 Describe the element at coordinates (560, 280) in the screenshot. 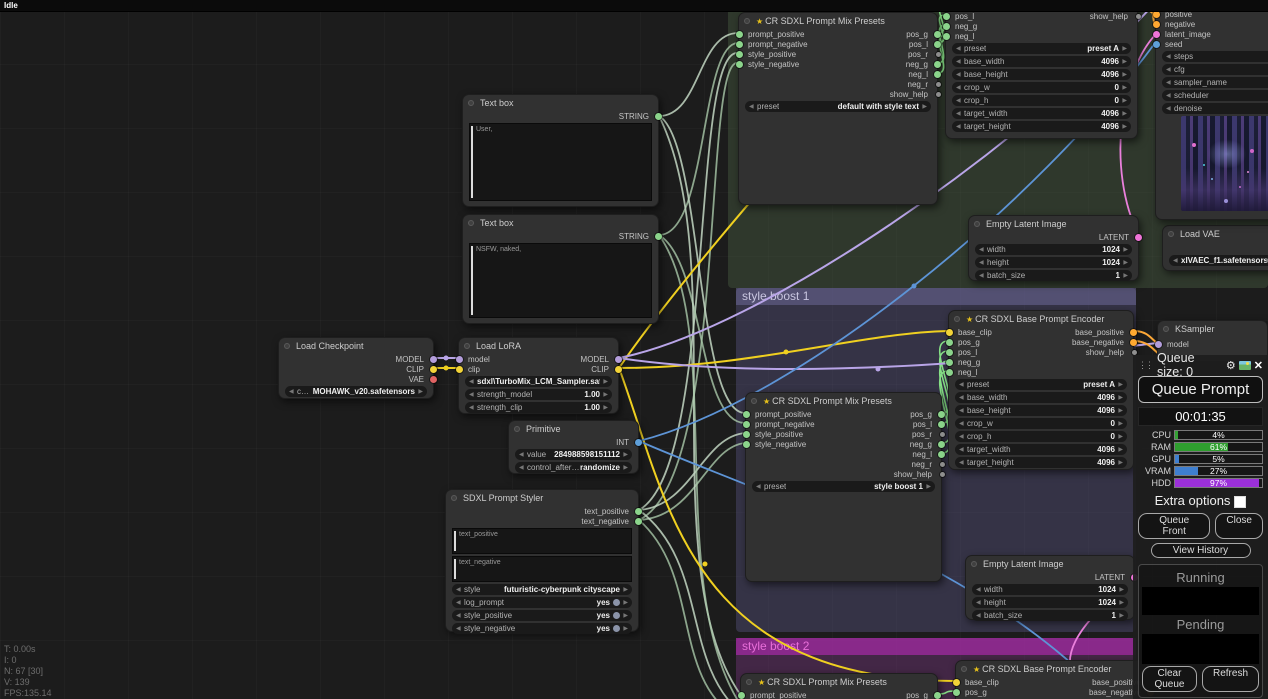

I see `text-input: NSFW, naked,` at that location.